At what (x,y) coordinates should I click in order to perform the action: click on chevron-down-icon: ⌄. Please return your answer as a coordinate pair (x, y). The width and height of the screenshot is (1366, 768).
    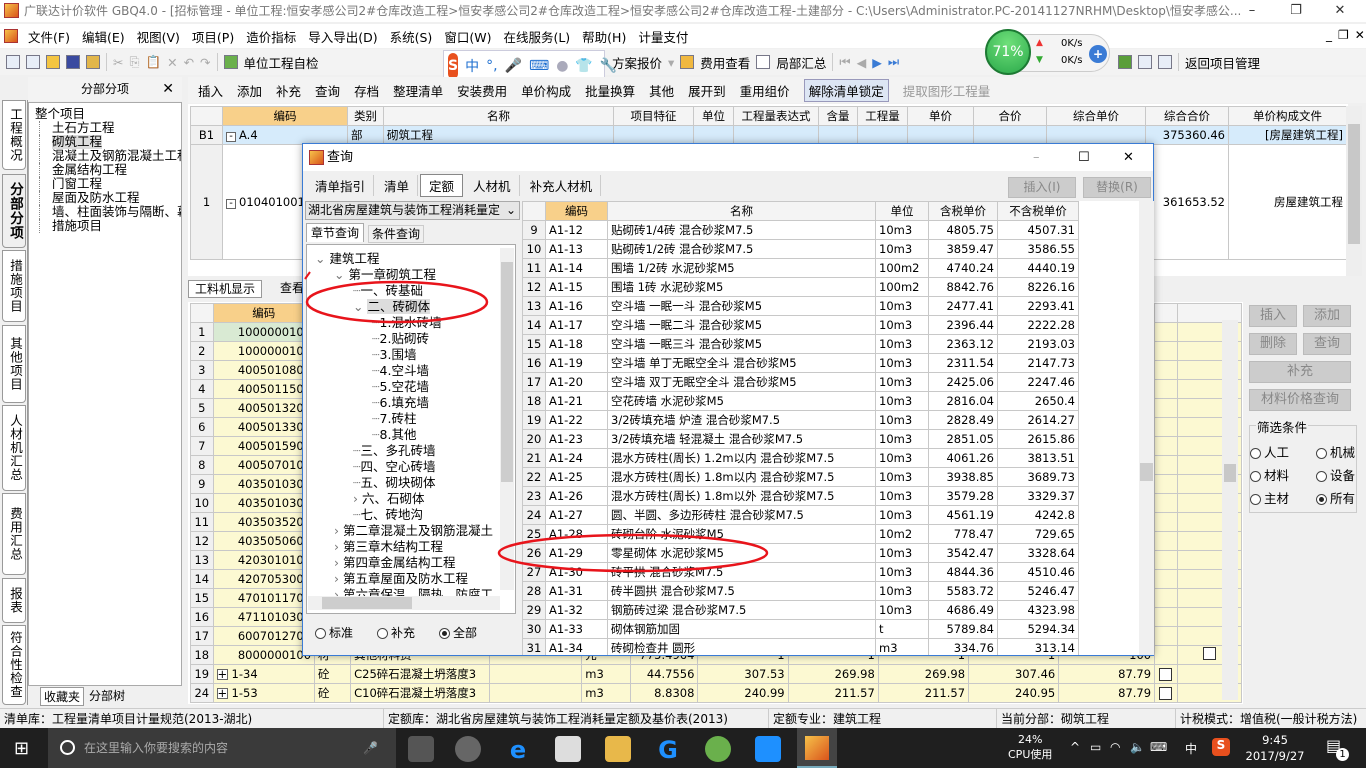
    Looking at the image, I should click on (322, 258).